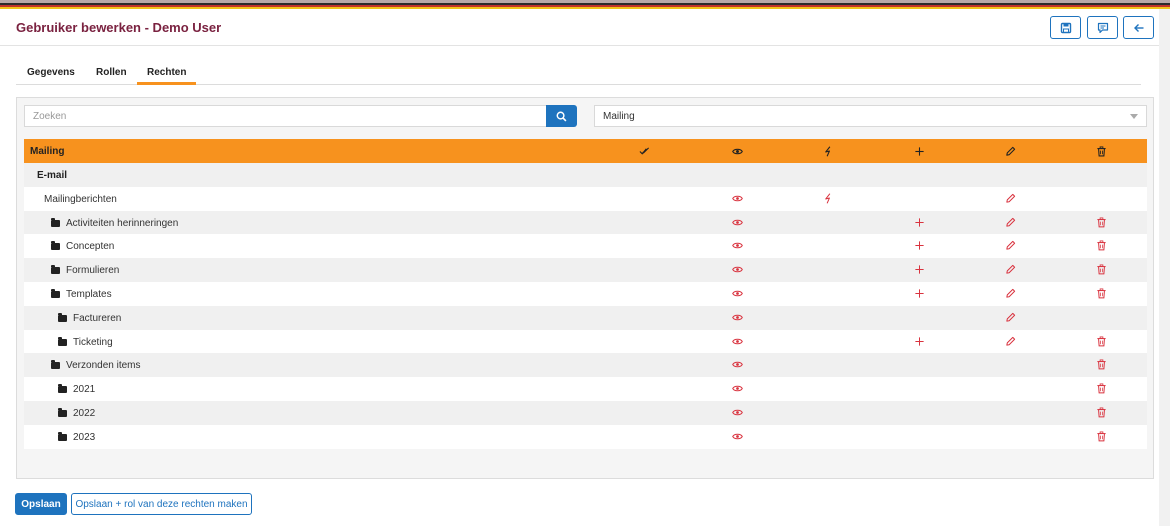 This screenshot has width=1170, height=526. Describe the element at coordinates (90, 247) in the screenshot. I see `row-label-text: Concepten` at that location.